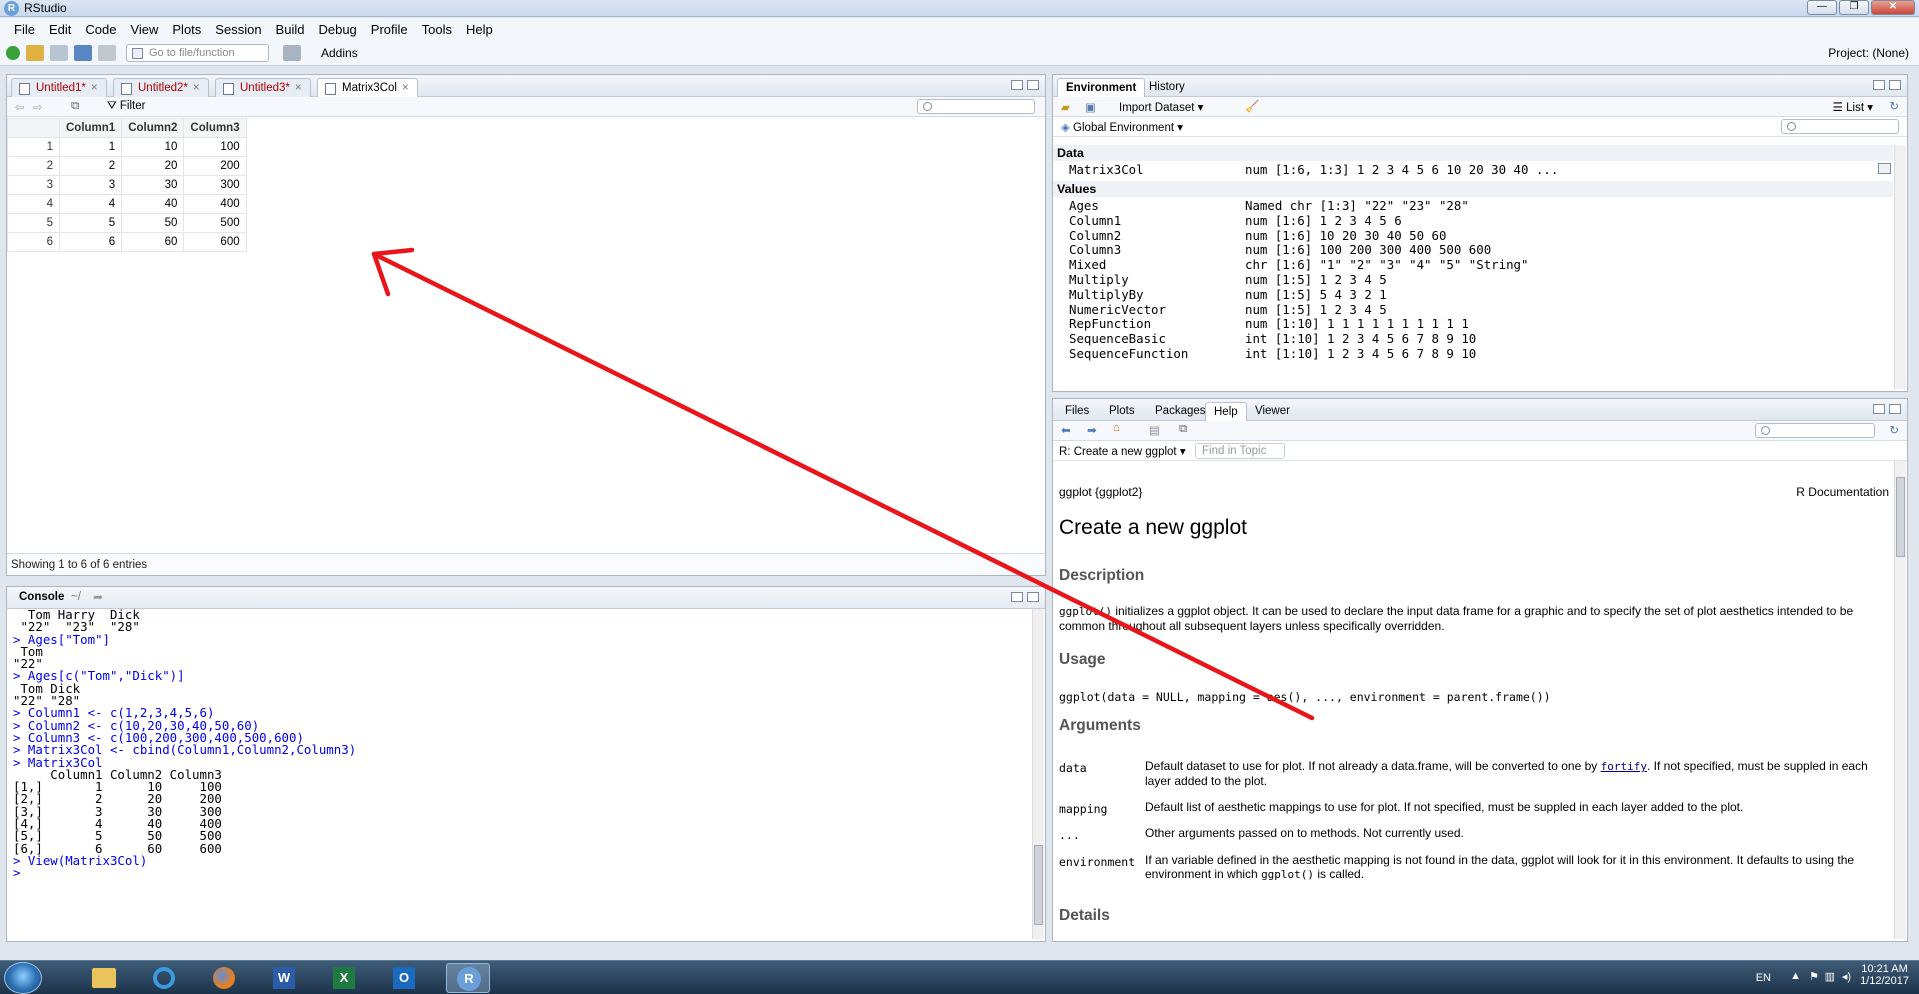 The height and width of the screenshot is (994, 1919). What do you see at coordinates (404, 978) in the screenshot?
I see `outlook-icon: O` at bounding box center [404, 978].